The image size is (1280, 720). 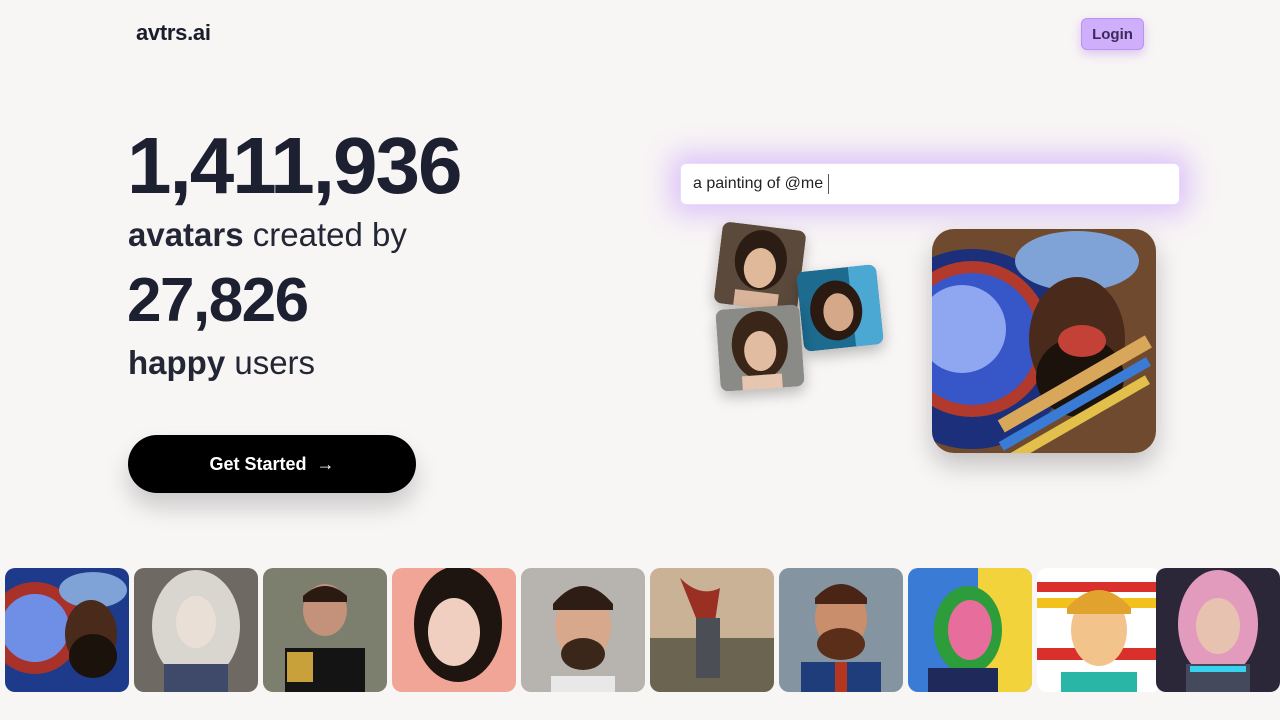 What do you see at coordinates (270, 362) in the screenshot?
I see `users-word: users` at bounding box center [270, 362].